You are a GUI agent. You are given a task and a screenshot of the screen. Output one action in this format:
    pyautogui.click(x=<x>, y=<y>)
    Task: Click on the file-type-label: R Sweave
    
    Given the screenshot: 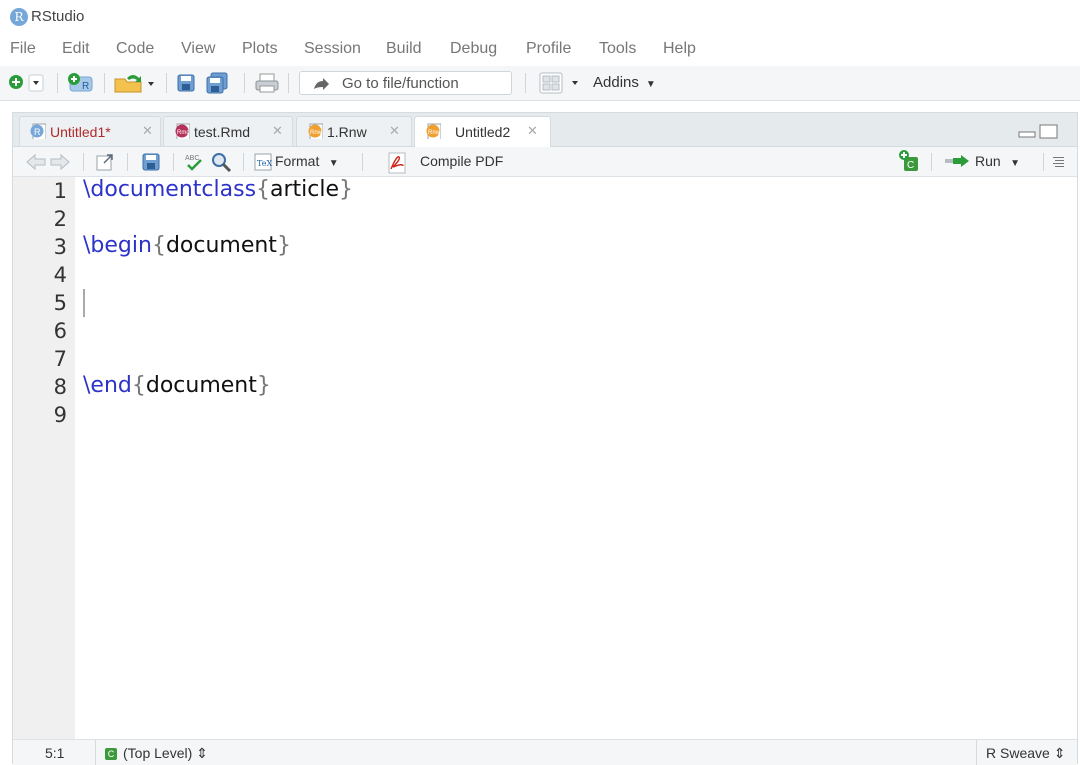 What is the action you would take?
    pyautogui.click(x=1018, y=753)
    